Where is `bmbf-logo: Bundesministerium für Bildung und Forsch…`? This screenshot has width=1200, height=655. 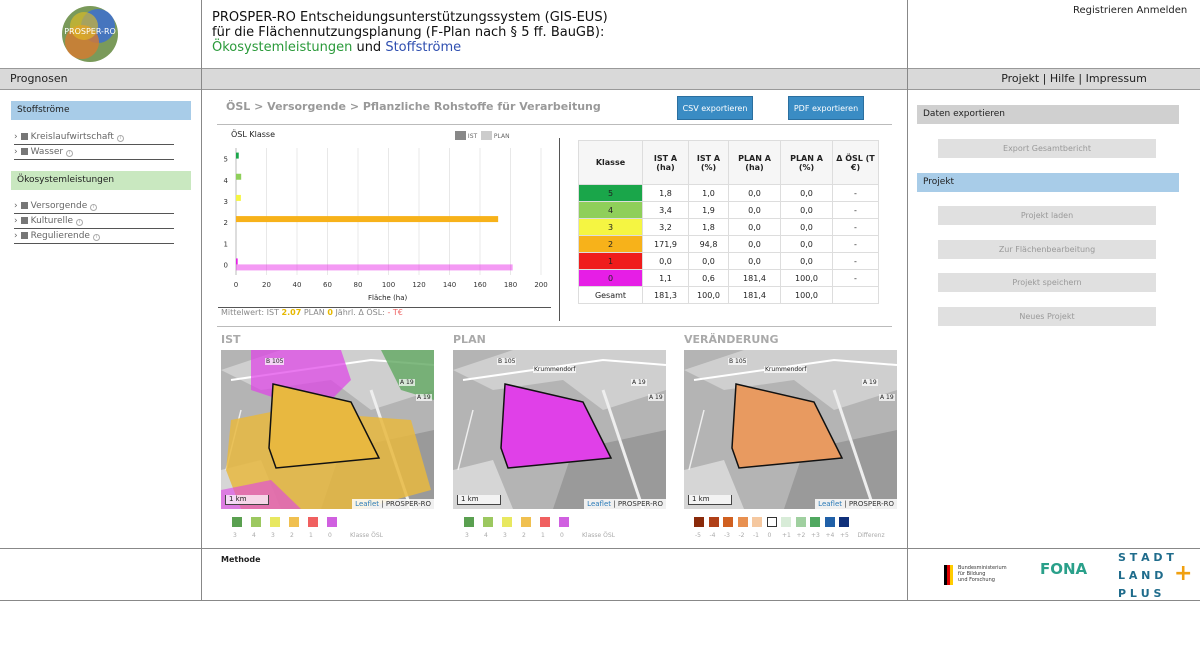
bmbf-logo: Bundesministerium für Bildung und Forsch… is located at coordinates (975, 573).